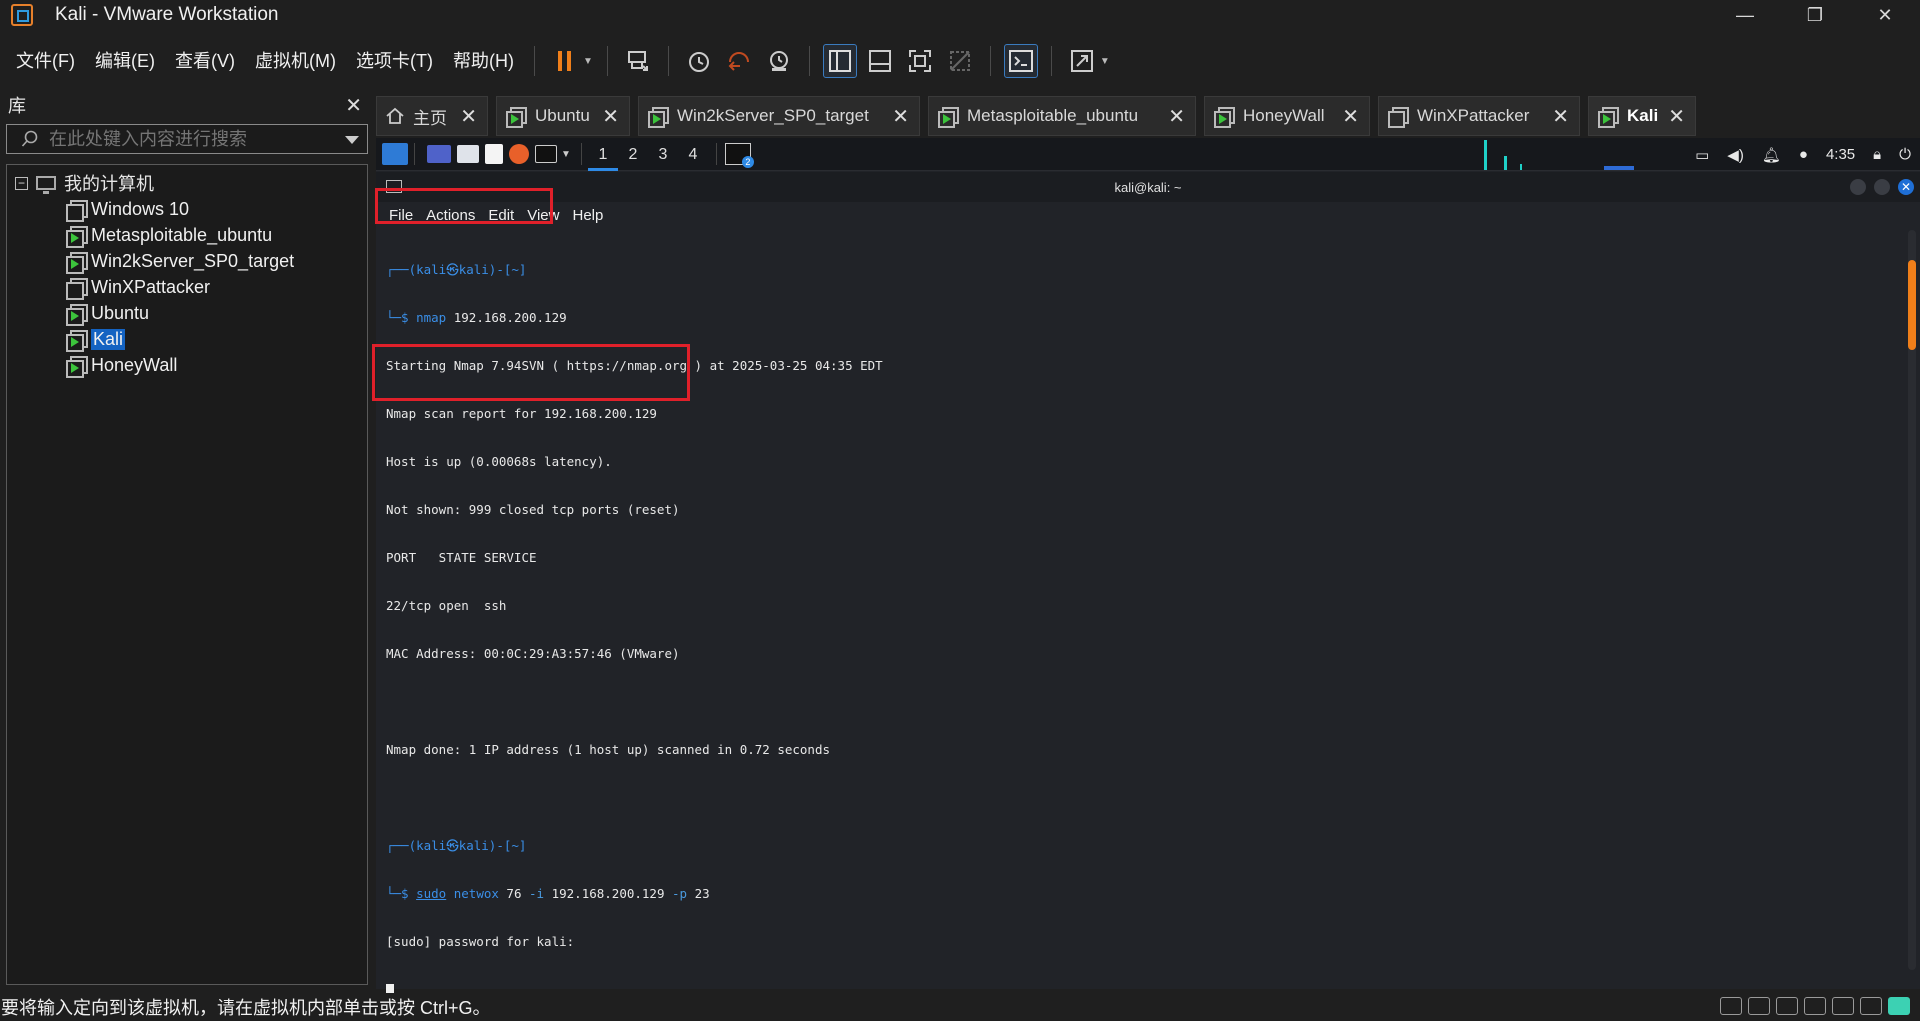  What do you see at coordinates (151, 286) in the screenshot?
I see `tree-item-label: WinXPattacker` at bounding box center [151, 286].